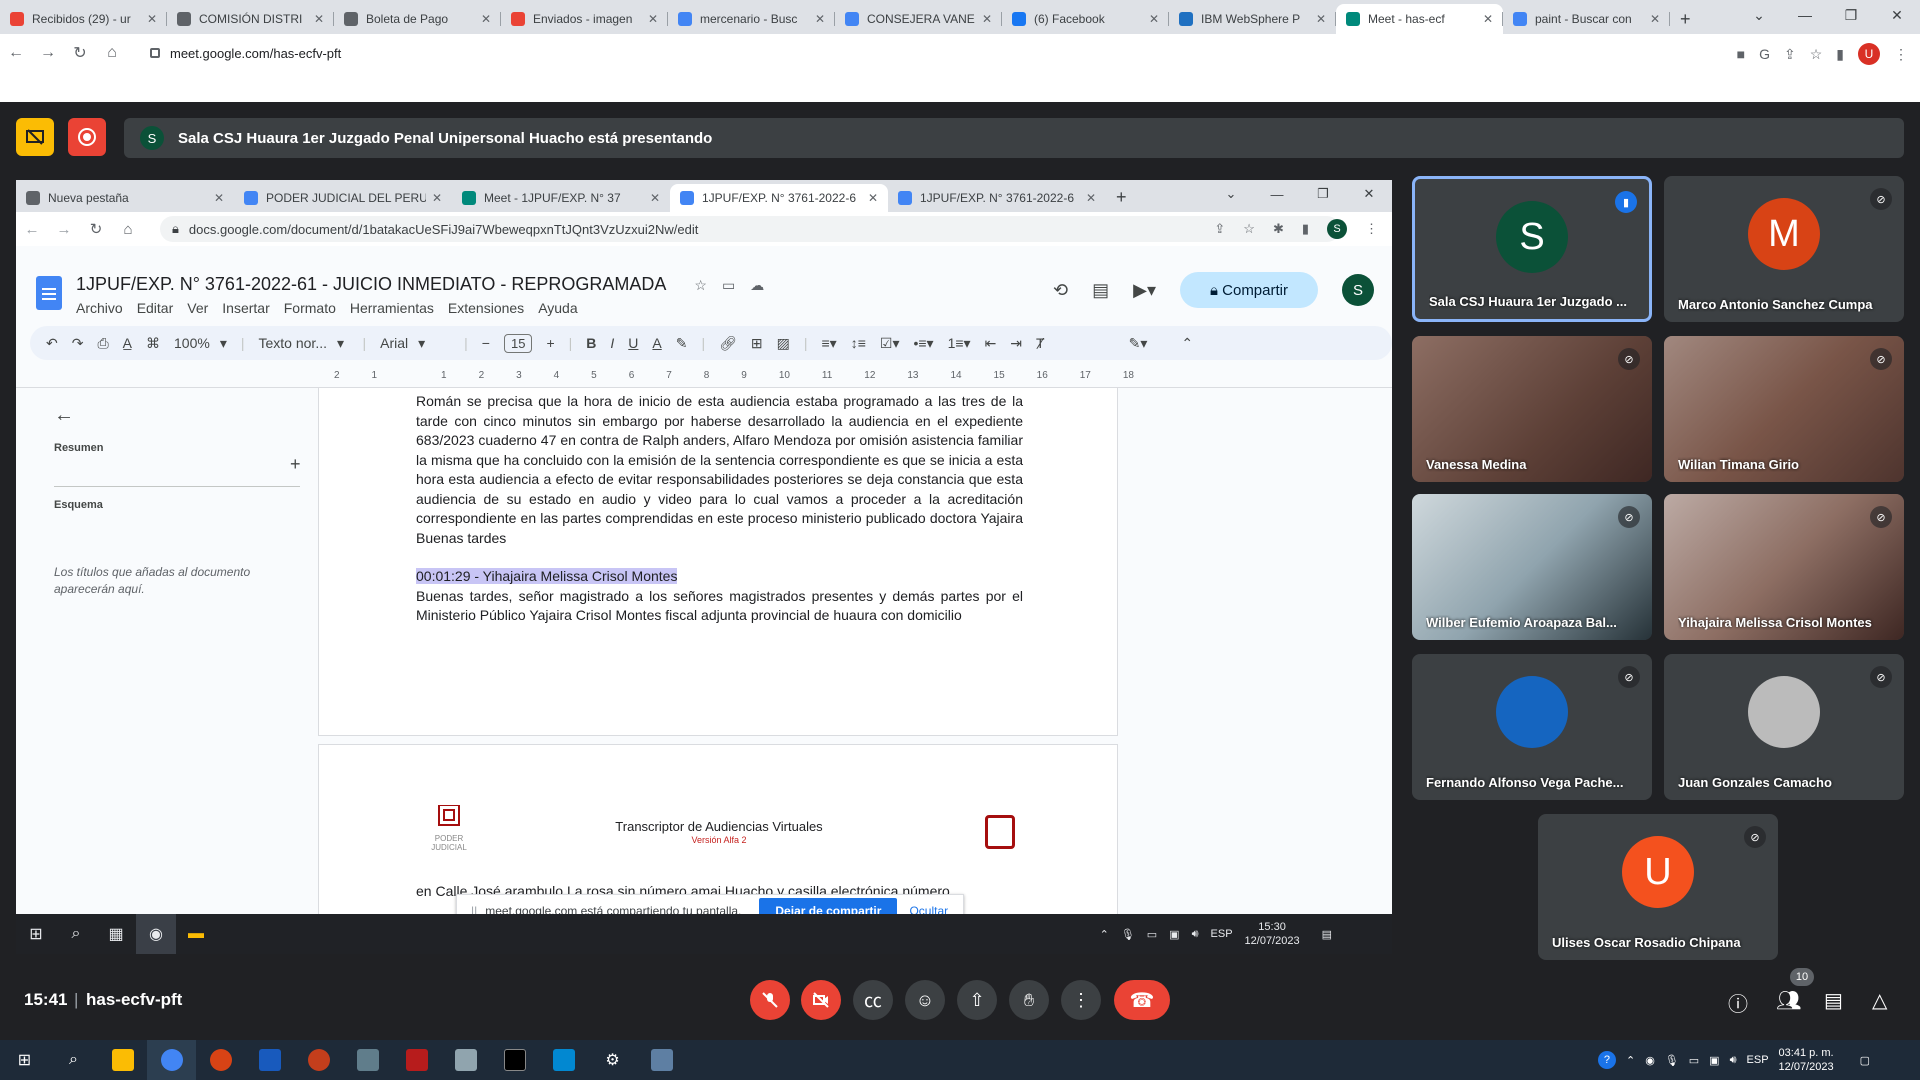 This screenshot has width=1920, height=1080. Describe the element at coordinates (153, 343) in the screenshot. I see `paint-format-icon: ⌘` at that location.